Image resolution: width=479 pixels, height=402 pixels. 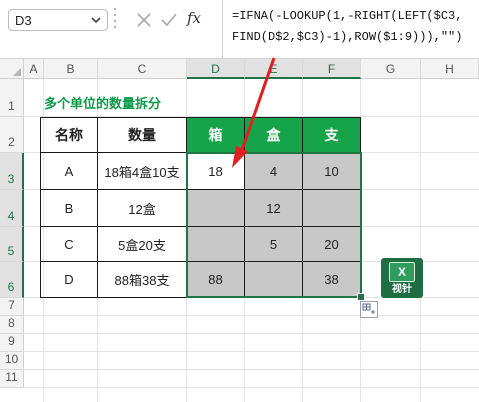 What do you see at coordinates (144, 20) in the screenshot?
I see `cancel-icon` at bounding box center [144, 20].